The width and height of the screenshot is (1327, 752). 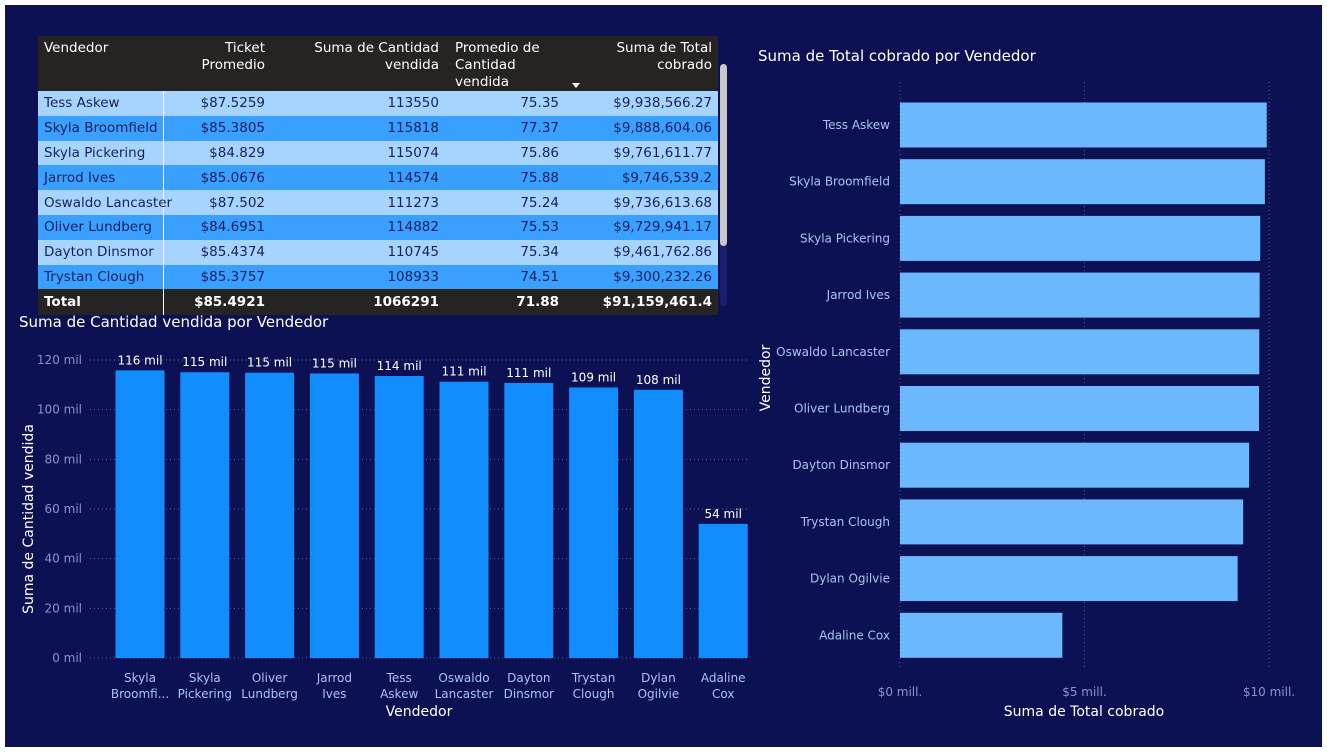 What do you see at coordinates (833, 352) in the screenshot?
I see `y-tick-label: Oswaldo Lancaster` at bounding box center [833, 352].